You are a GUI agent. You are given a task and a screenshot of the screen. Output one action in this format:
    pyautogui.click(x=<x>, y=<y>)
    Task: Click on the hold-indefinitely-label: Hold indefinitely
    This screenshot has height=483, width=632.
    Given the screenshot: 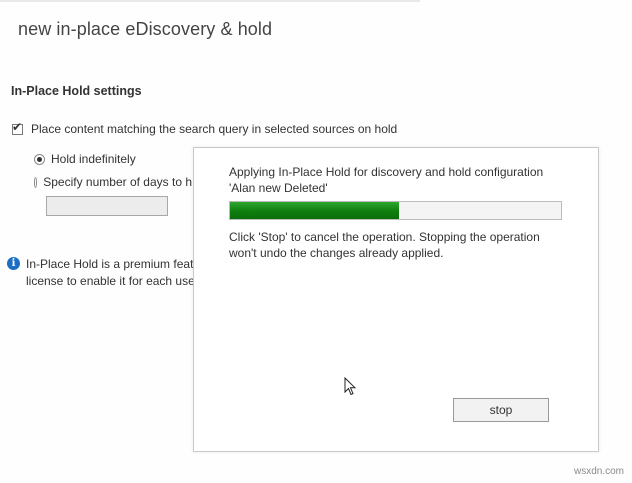 What is the action you would take?
    pyautogui.click(x=93, y=159)
    